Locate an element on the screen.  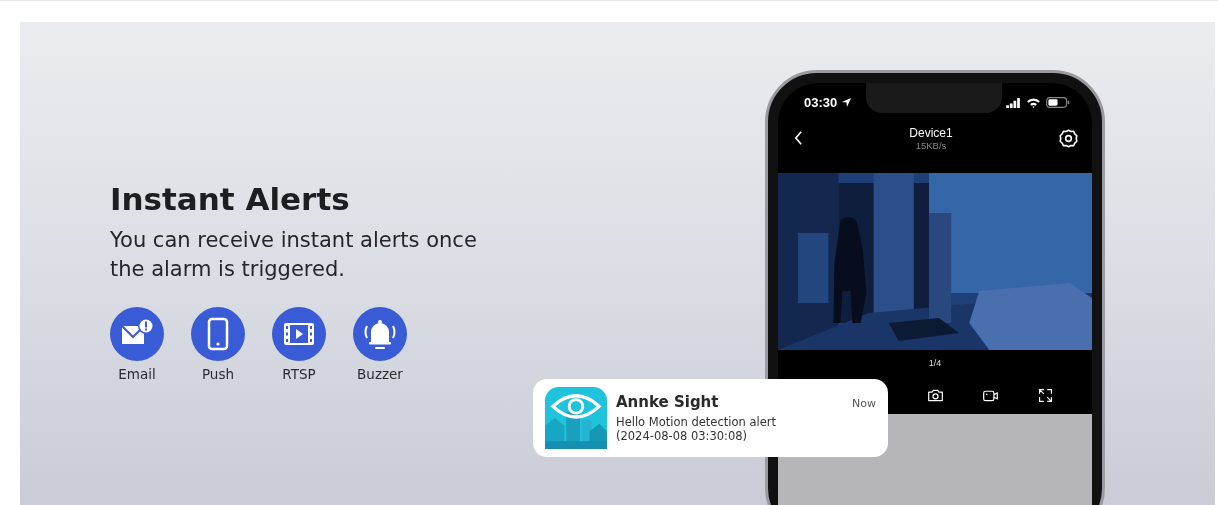
bell-icon is located at coordinates (380, 334).